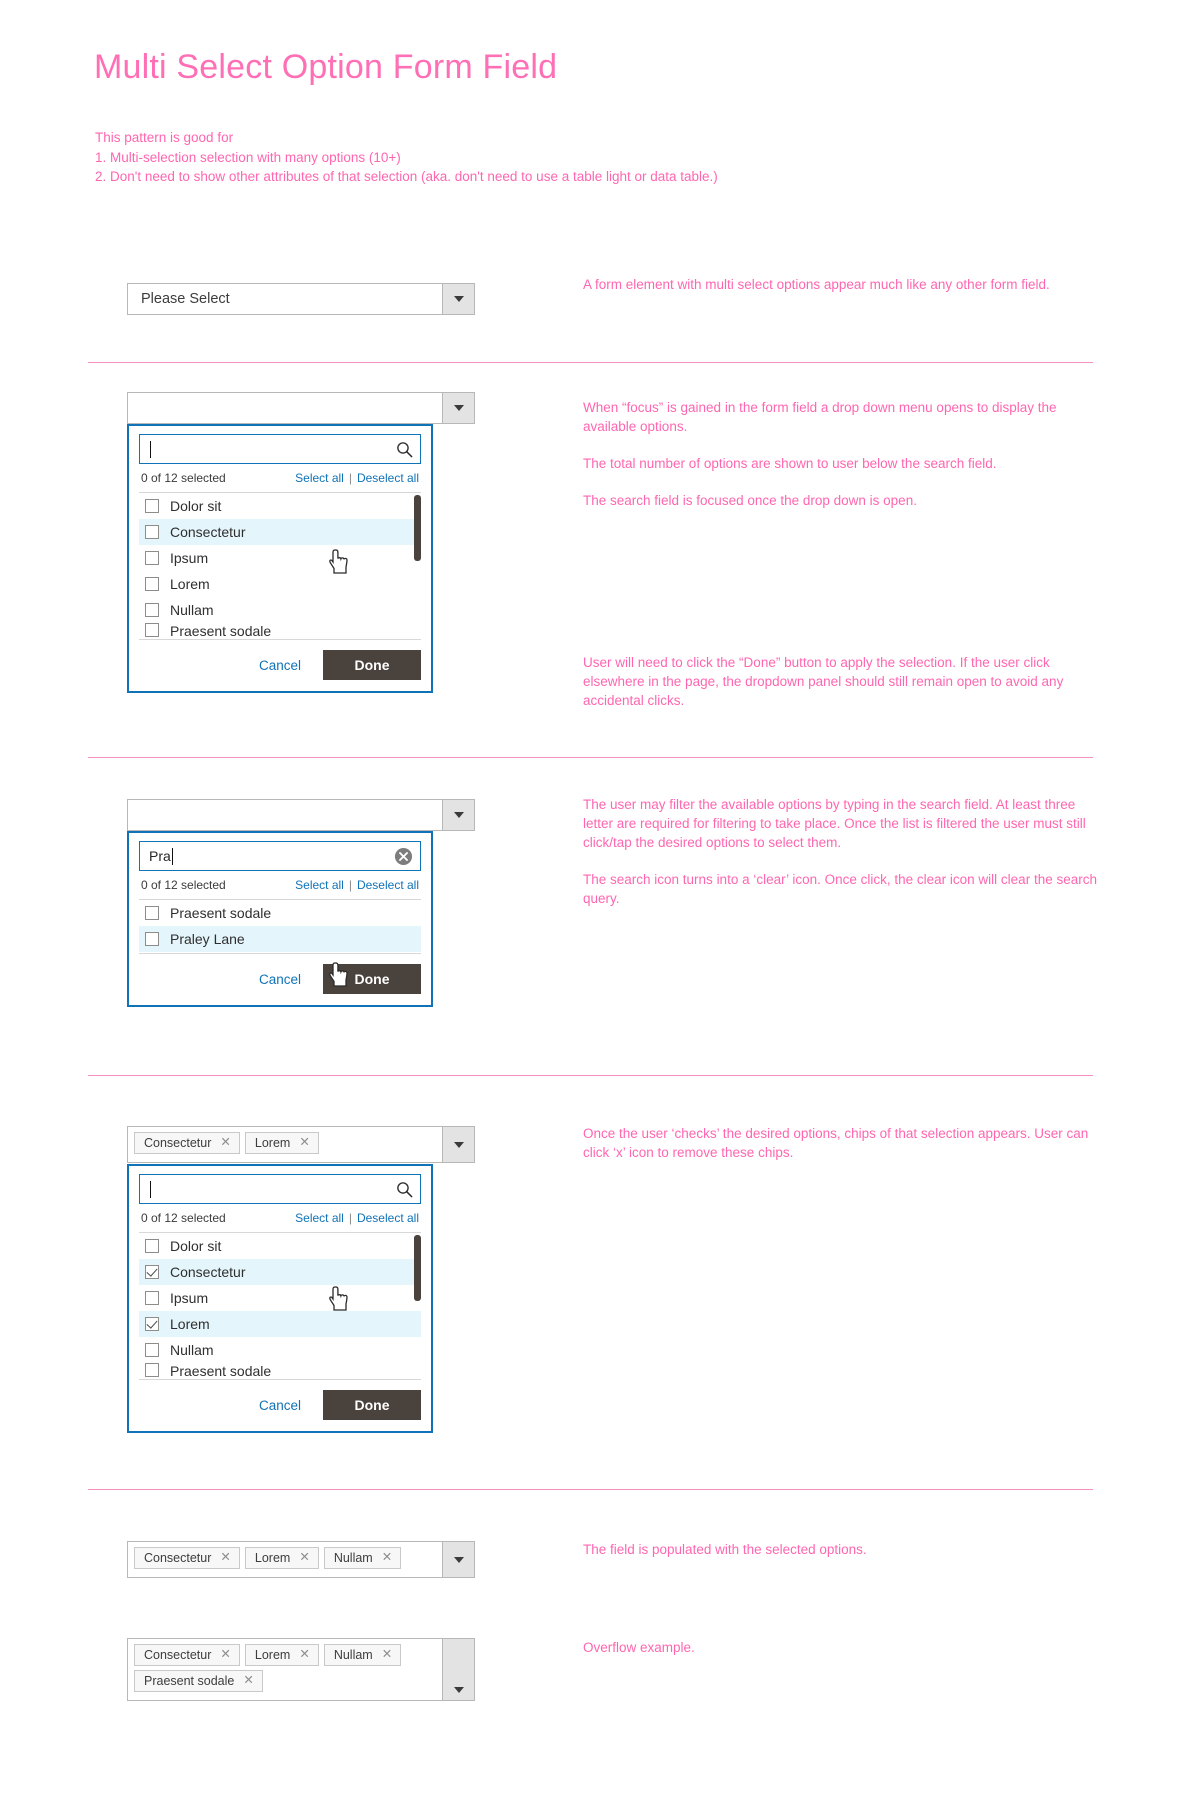 The image size is (1200, 1800). Describe the element at coordinates (353, 1557) in the screenshot. I see `chip-label: Nullam` at that location.